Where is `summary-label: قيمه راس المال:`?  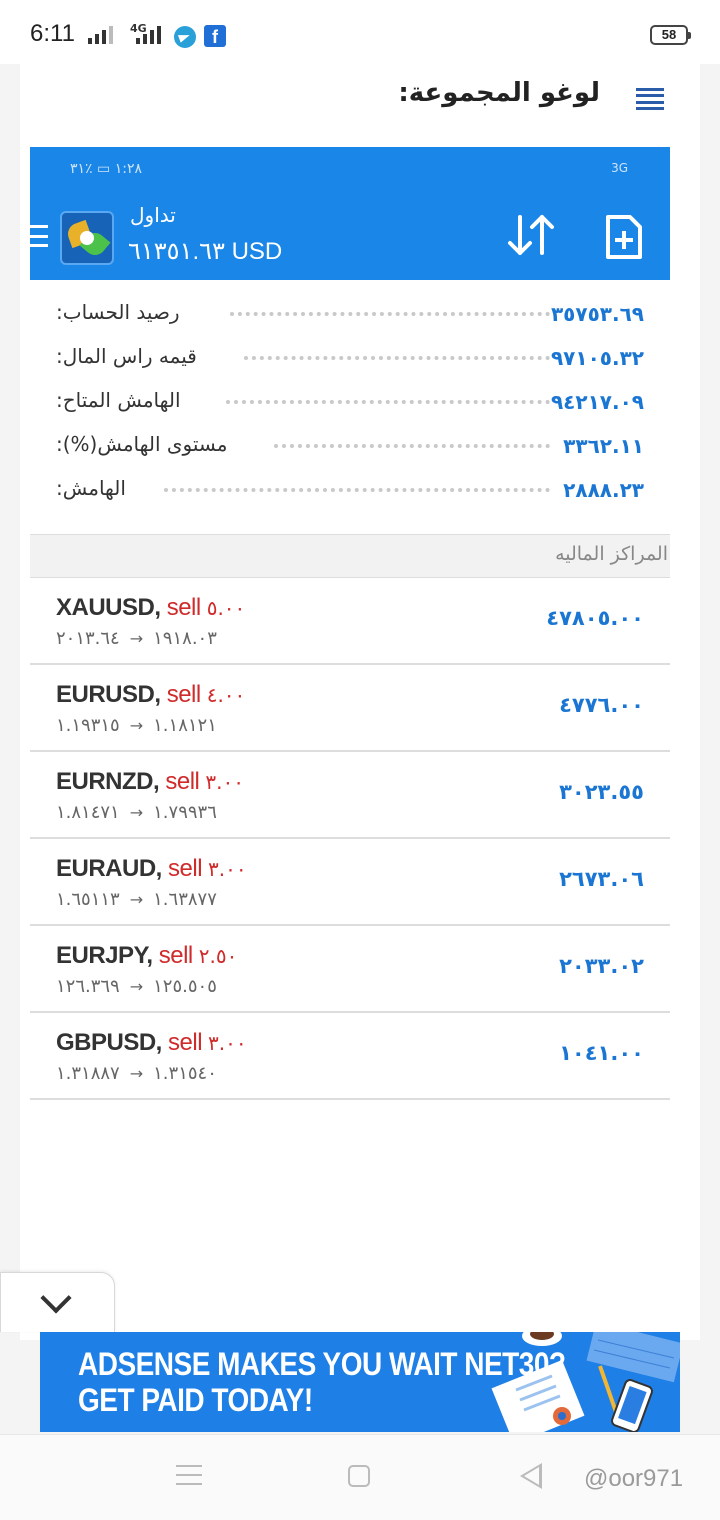
summary-label: قيمه راس المال: is located at coordinates (126, 356).